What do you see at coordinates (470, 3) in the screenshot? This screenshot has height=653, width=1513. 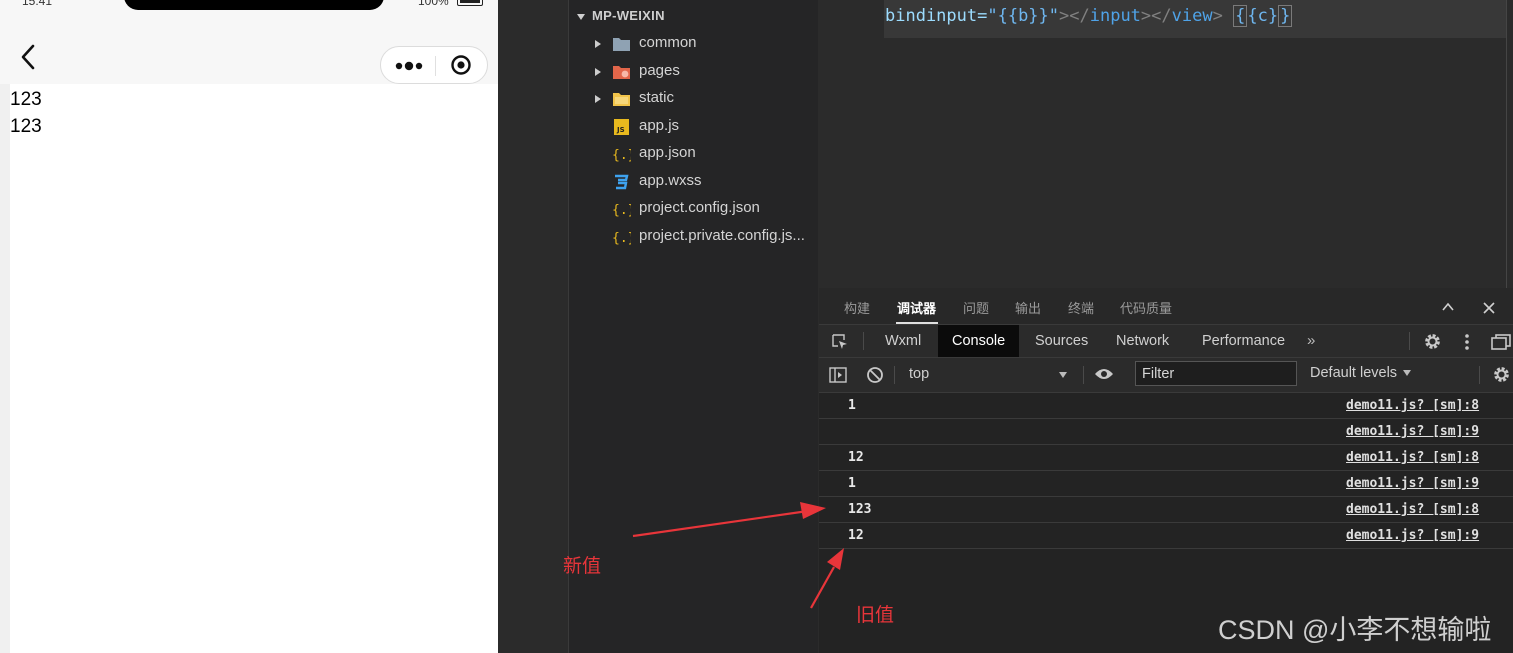 I see `battery-icon` at bounding box center [470, 3].